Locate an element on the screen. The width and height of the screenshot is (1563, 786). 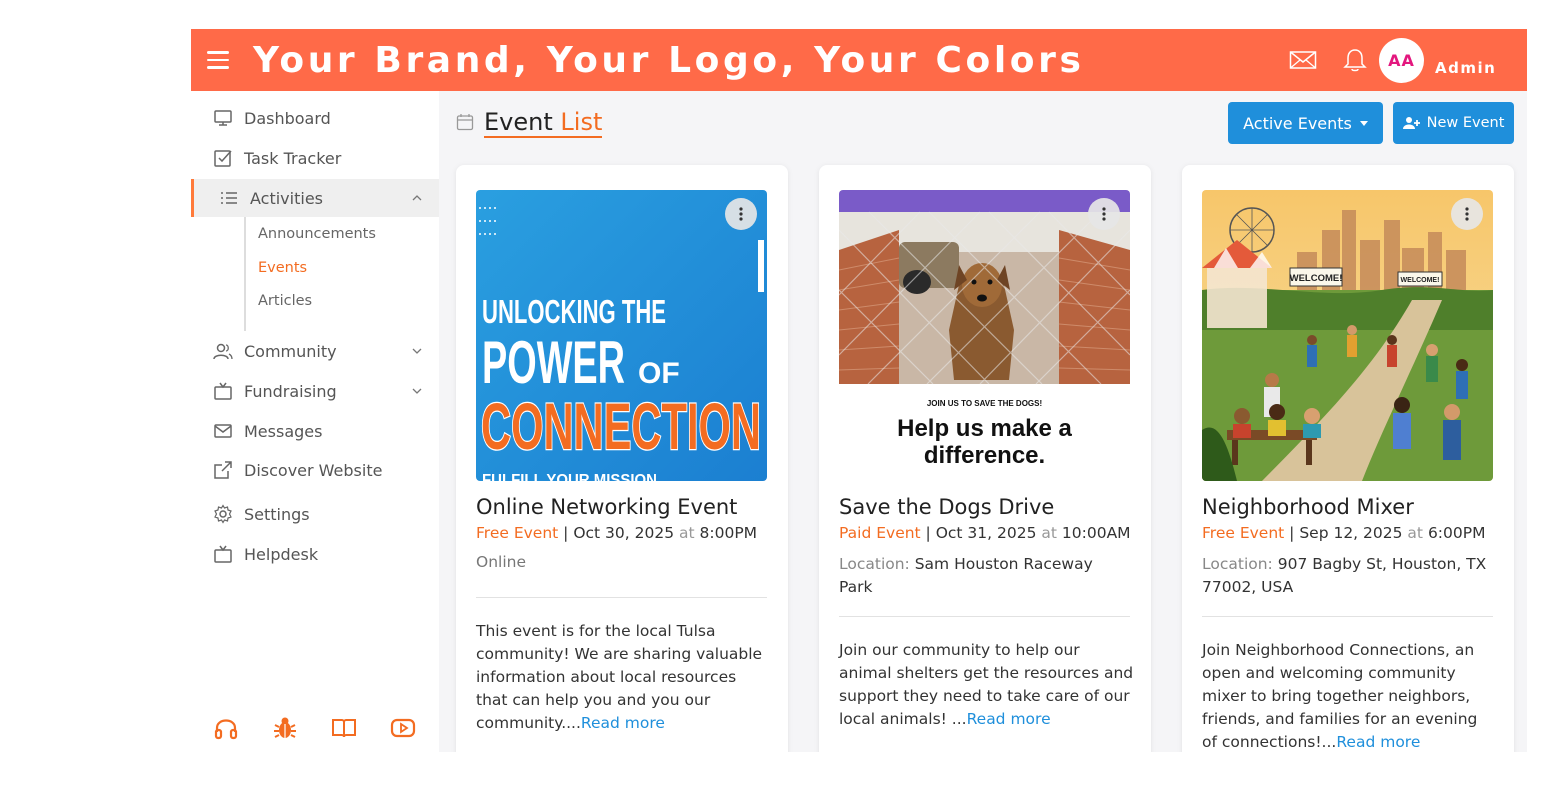
image-headline-line1: UNLOCKING THE is located at coordinates (574, 311).